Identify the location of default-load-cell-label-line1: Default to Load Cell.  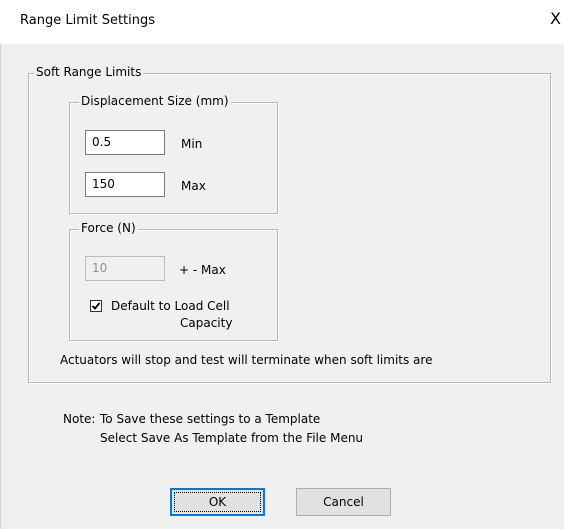
(170, 306).